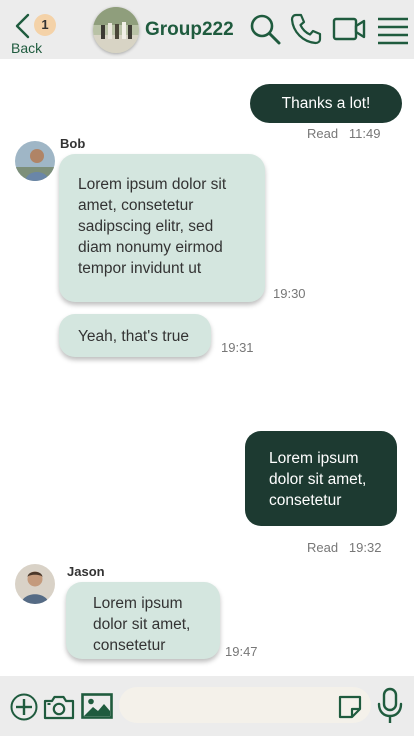 The width and height of the screenshot is (414, 736). What do you see at coordinates (24, 707) in the screenshot?
I see `plus-icon` at bounding box center [24, 707].